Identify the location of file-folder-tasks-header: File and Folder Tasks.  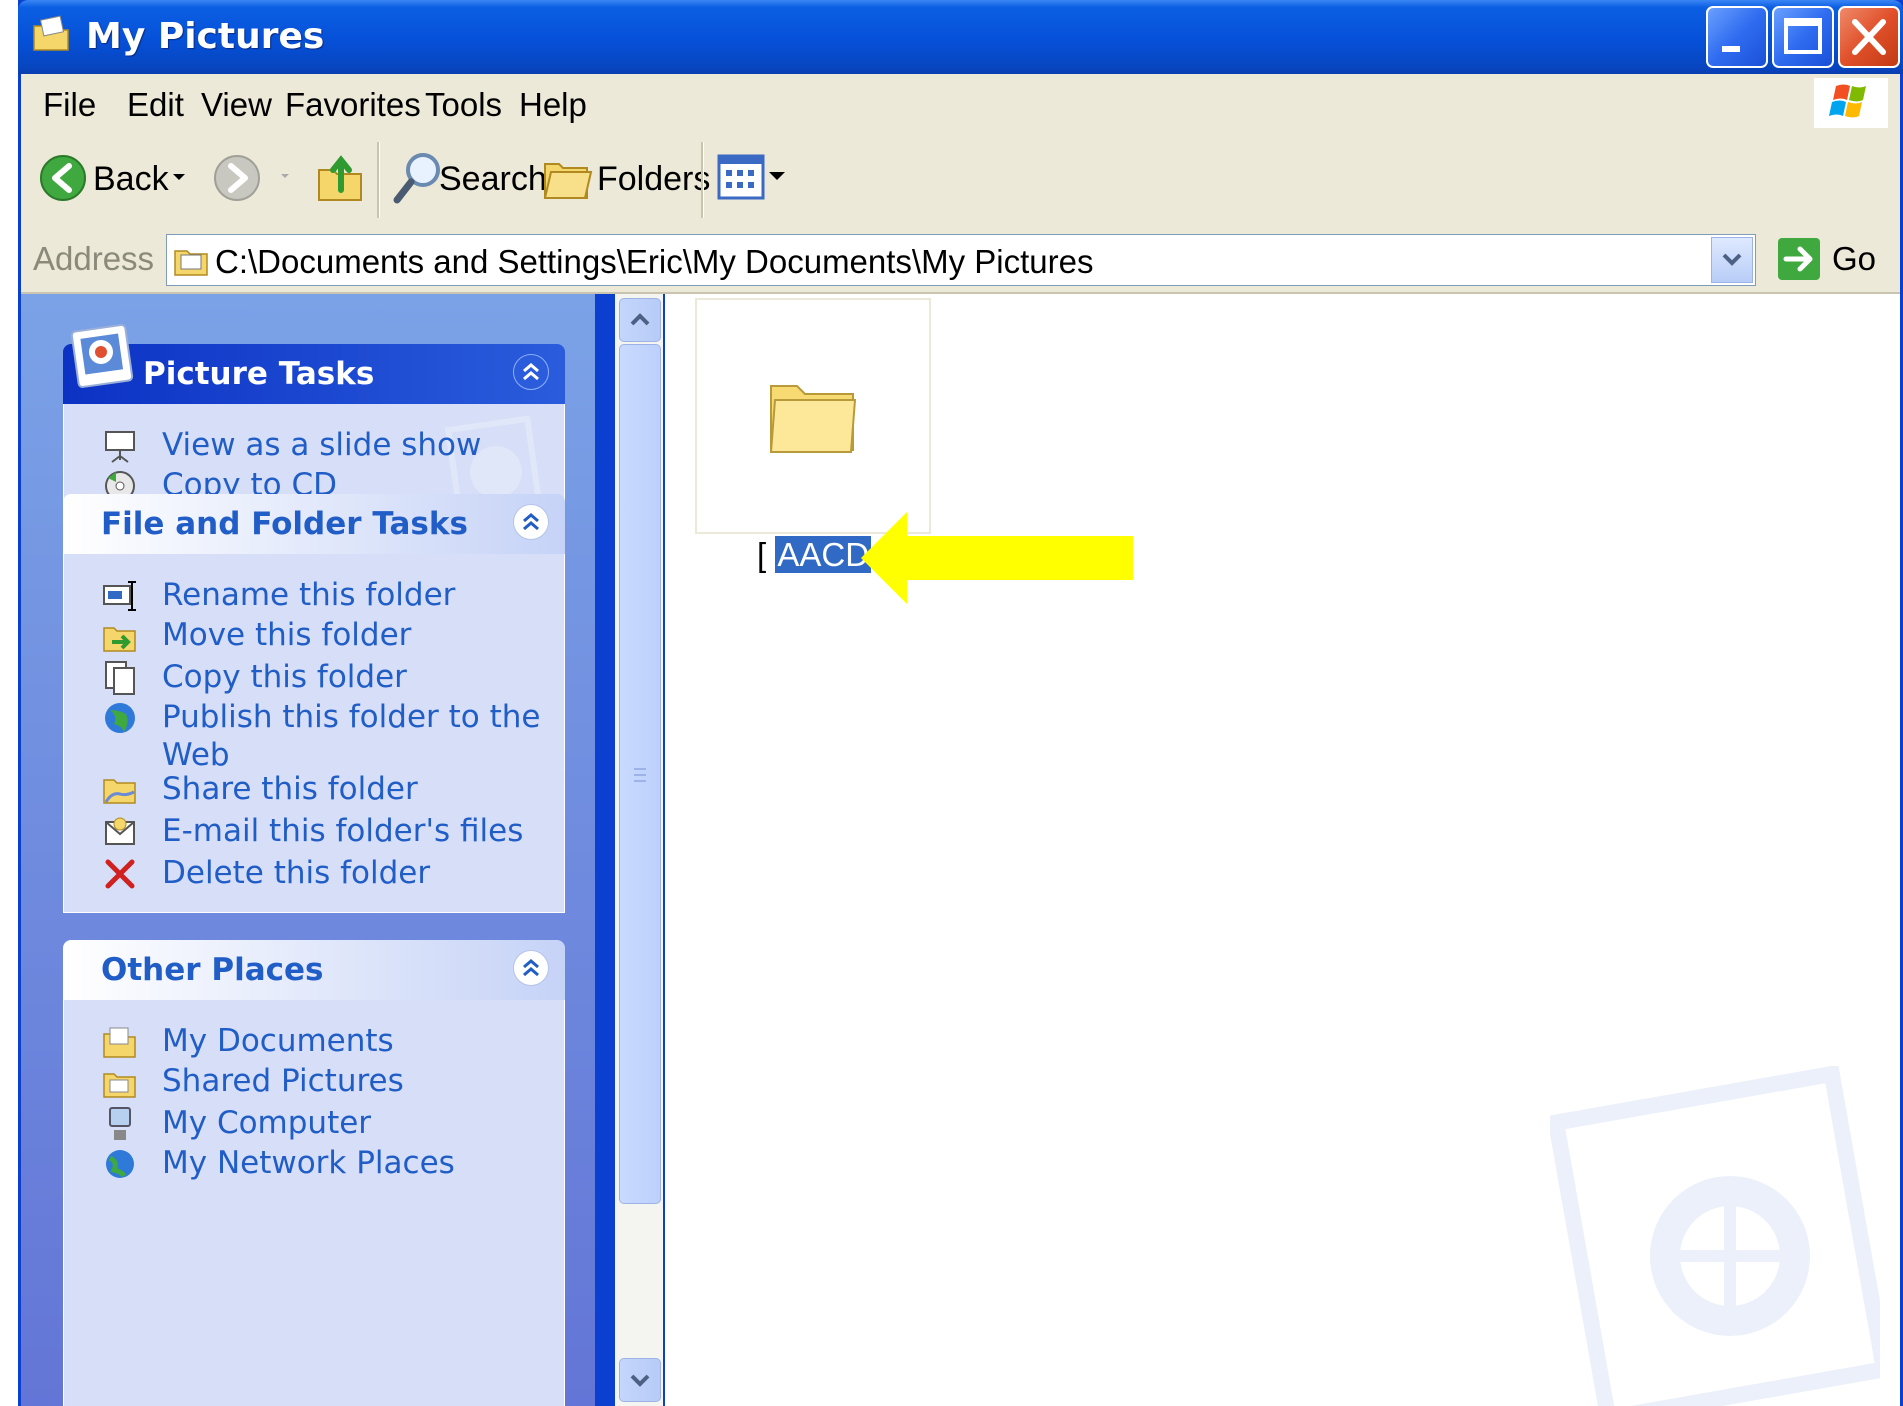
(314, 524).